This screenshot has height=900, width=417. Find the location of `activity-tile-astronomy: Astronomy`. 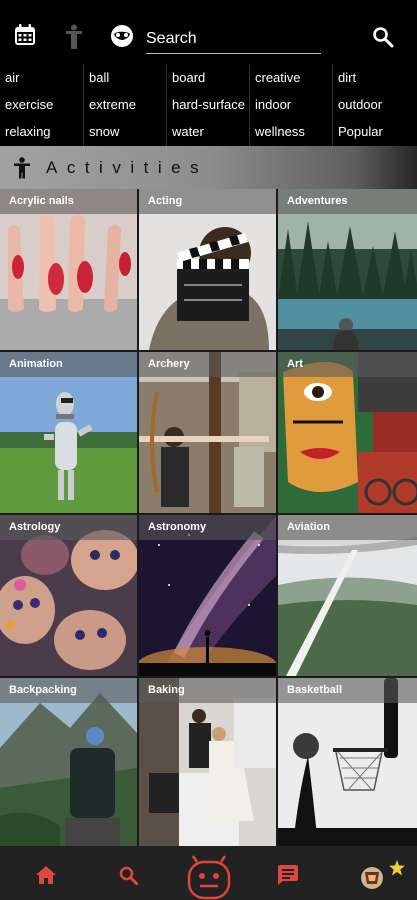

activity-tile-astronomy: Astronomy is located at coordinates (207, 595).